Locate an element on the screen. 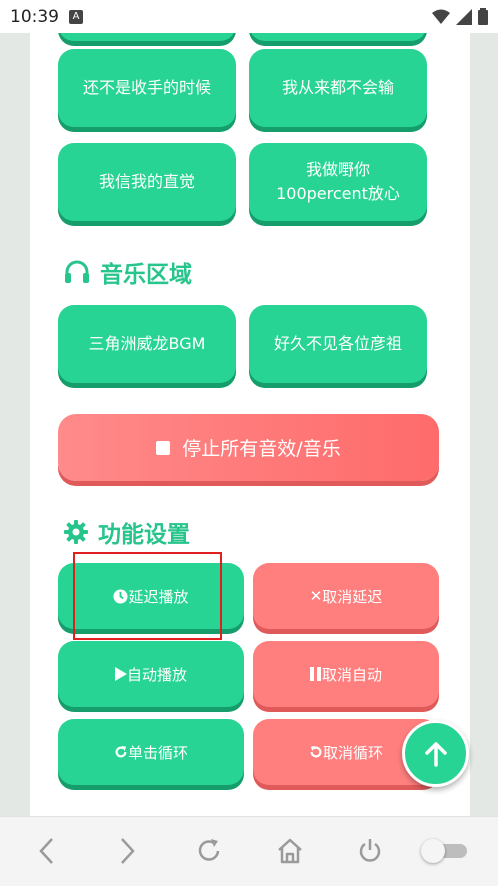  signal-icon is located at coordinates (464, 16).